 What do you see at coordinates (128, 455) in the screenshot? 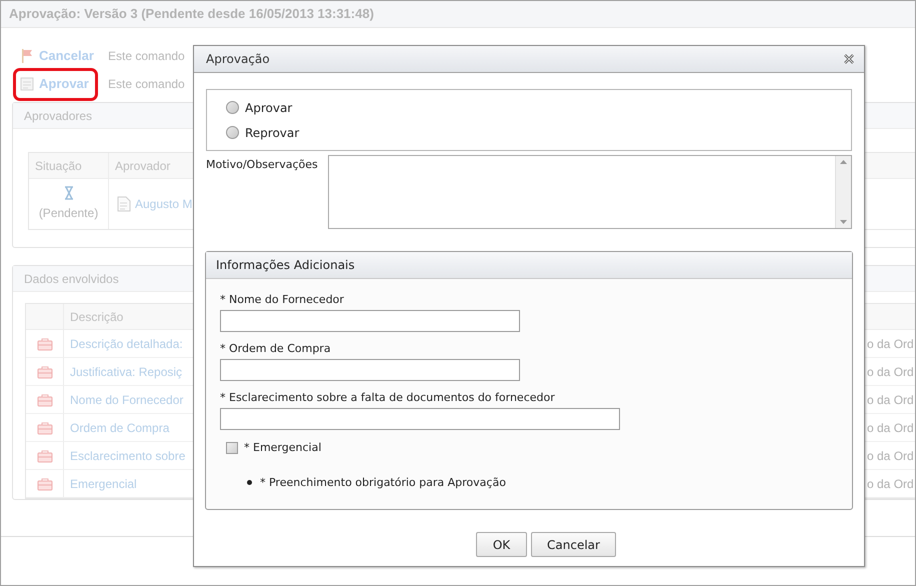
I see `description-link: Esclarecimento sobre` at bounding box center [128, 455].